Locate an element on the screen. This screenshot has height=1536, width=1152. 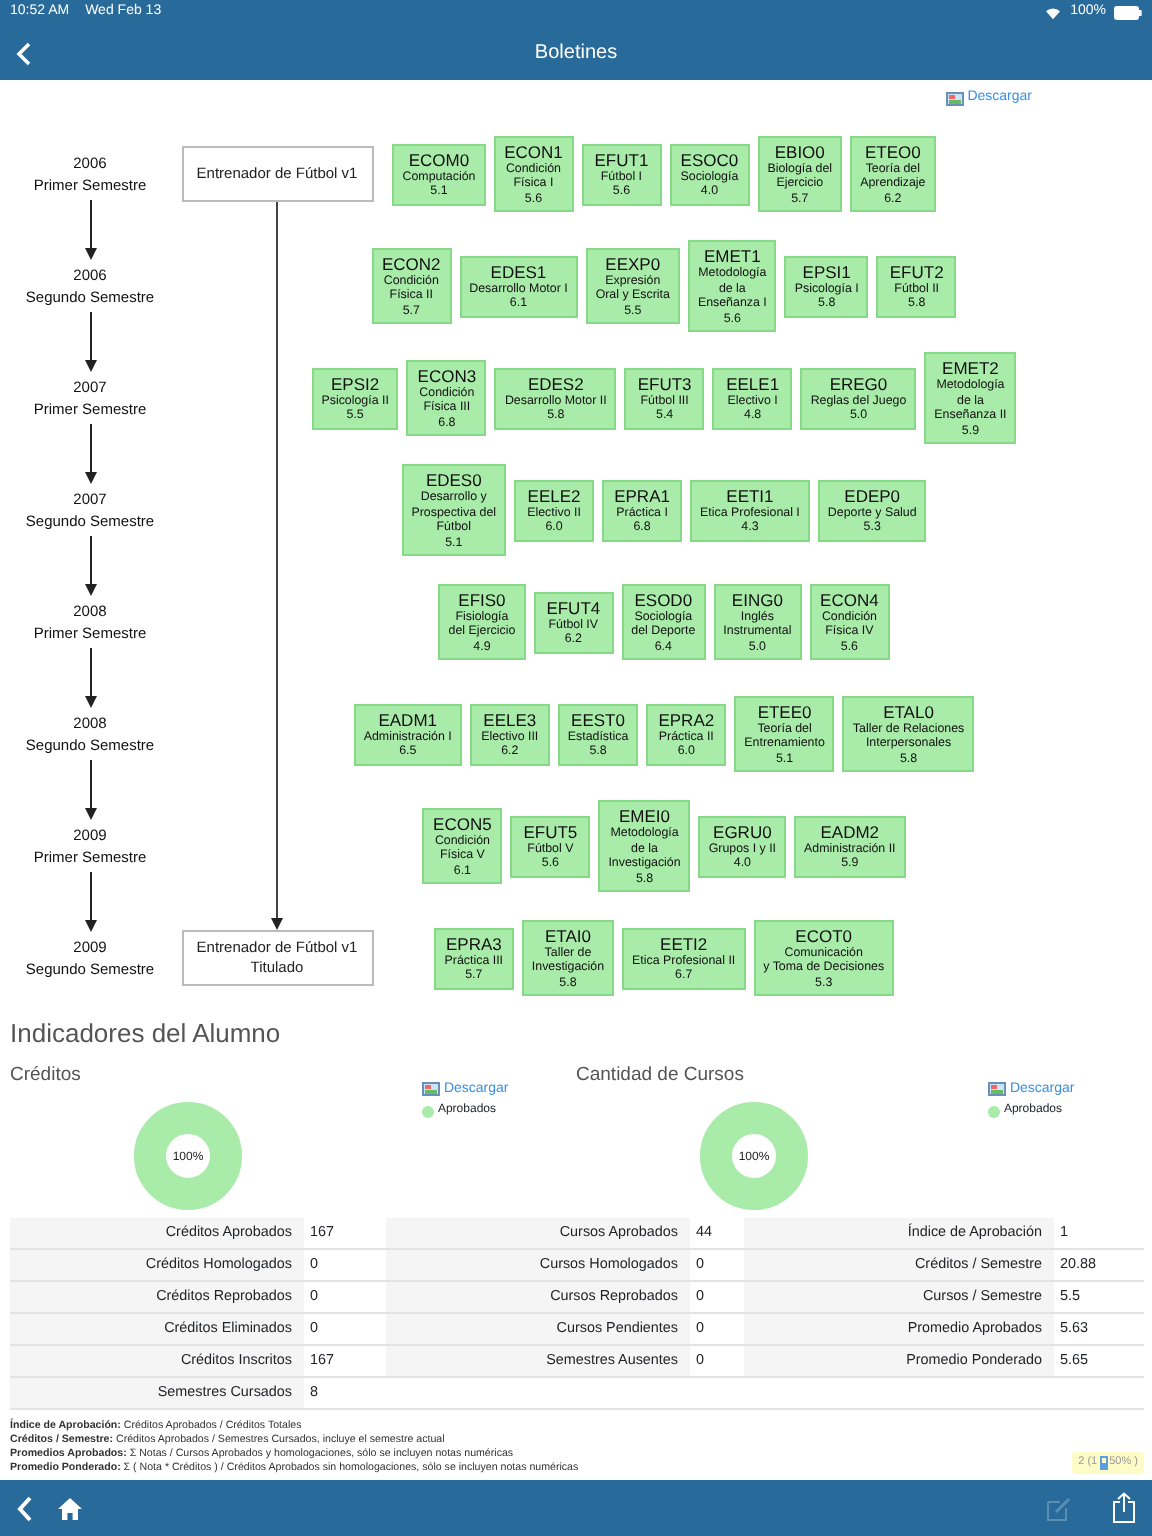
course-code: ETAI0 is located at coordinates (567, 935).